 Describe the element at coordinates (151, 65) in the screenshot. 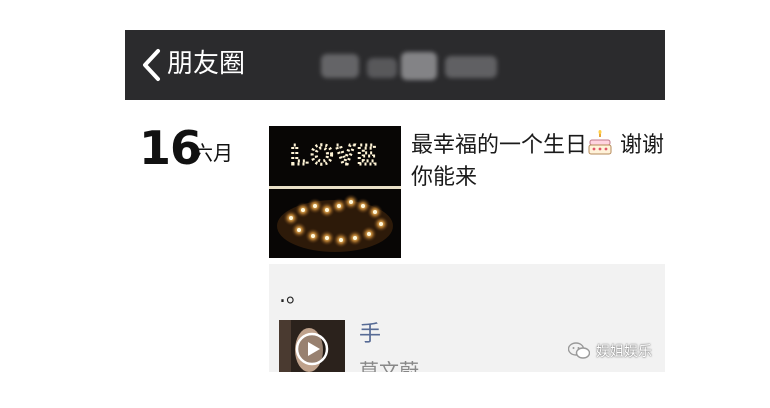

I see `chevron-left-icon` at that location.